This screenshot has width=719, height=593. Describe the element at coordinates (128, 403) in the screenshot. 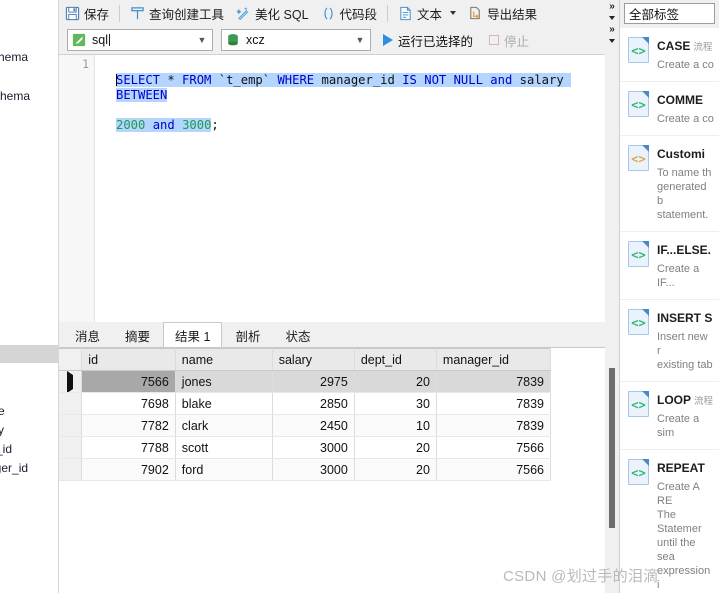

I see `cell-id: 7698` at that location.